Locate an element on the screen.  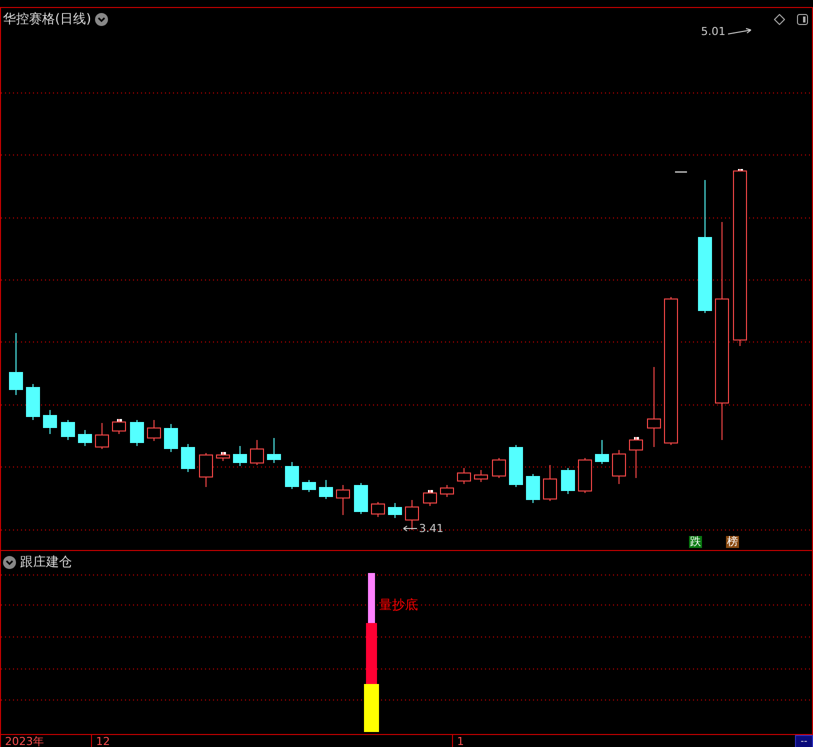
signal-label: 量抄底 is located at coordinates (398, 605).